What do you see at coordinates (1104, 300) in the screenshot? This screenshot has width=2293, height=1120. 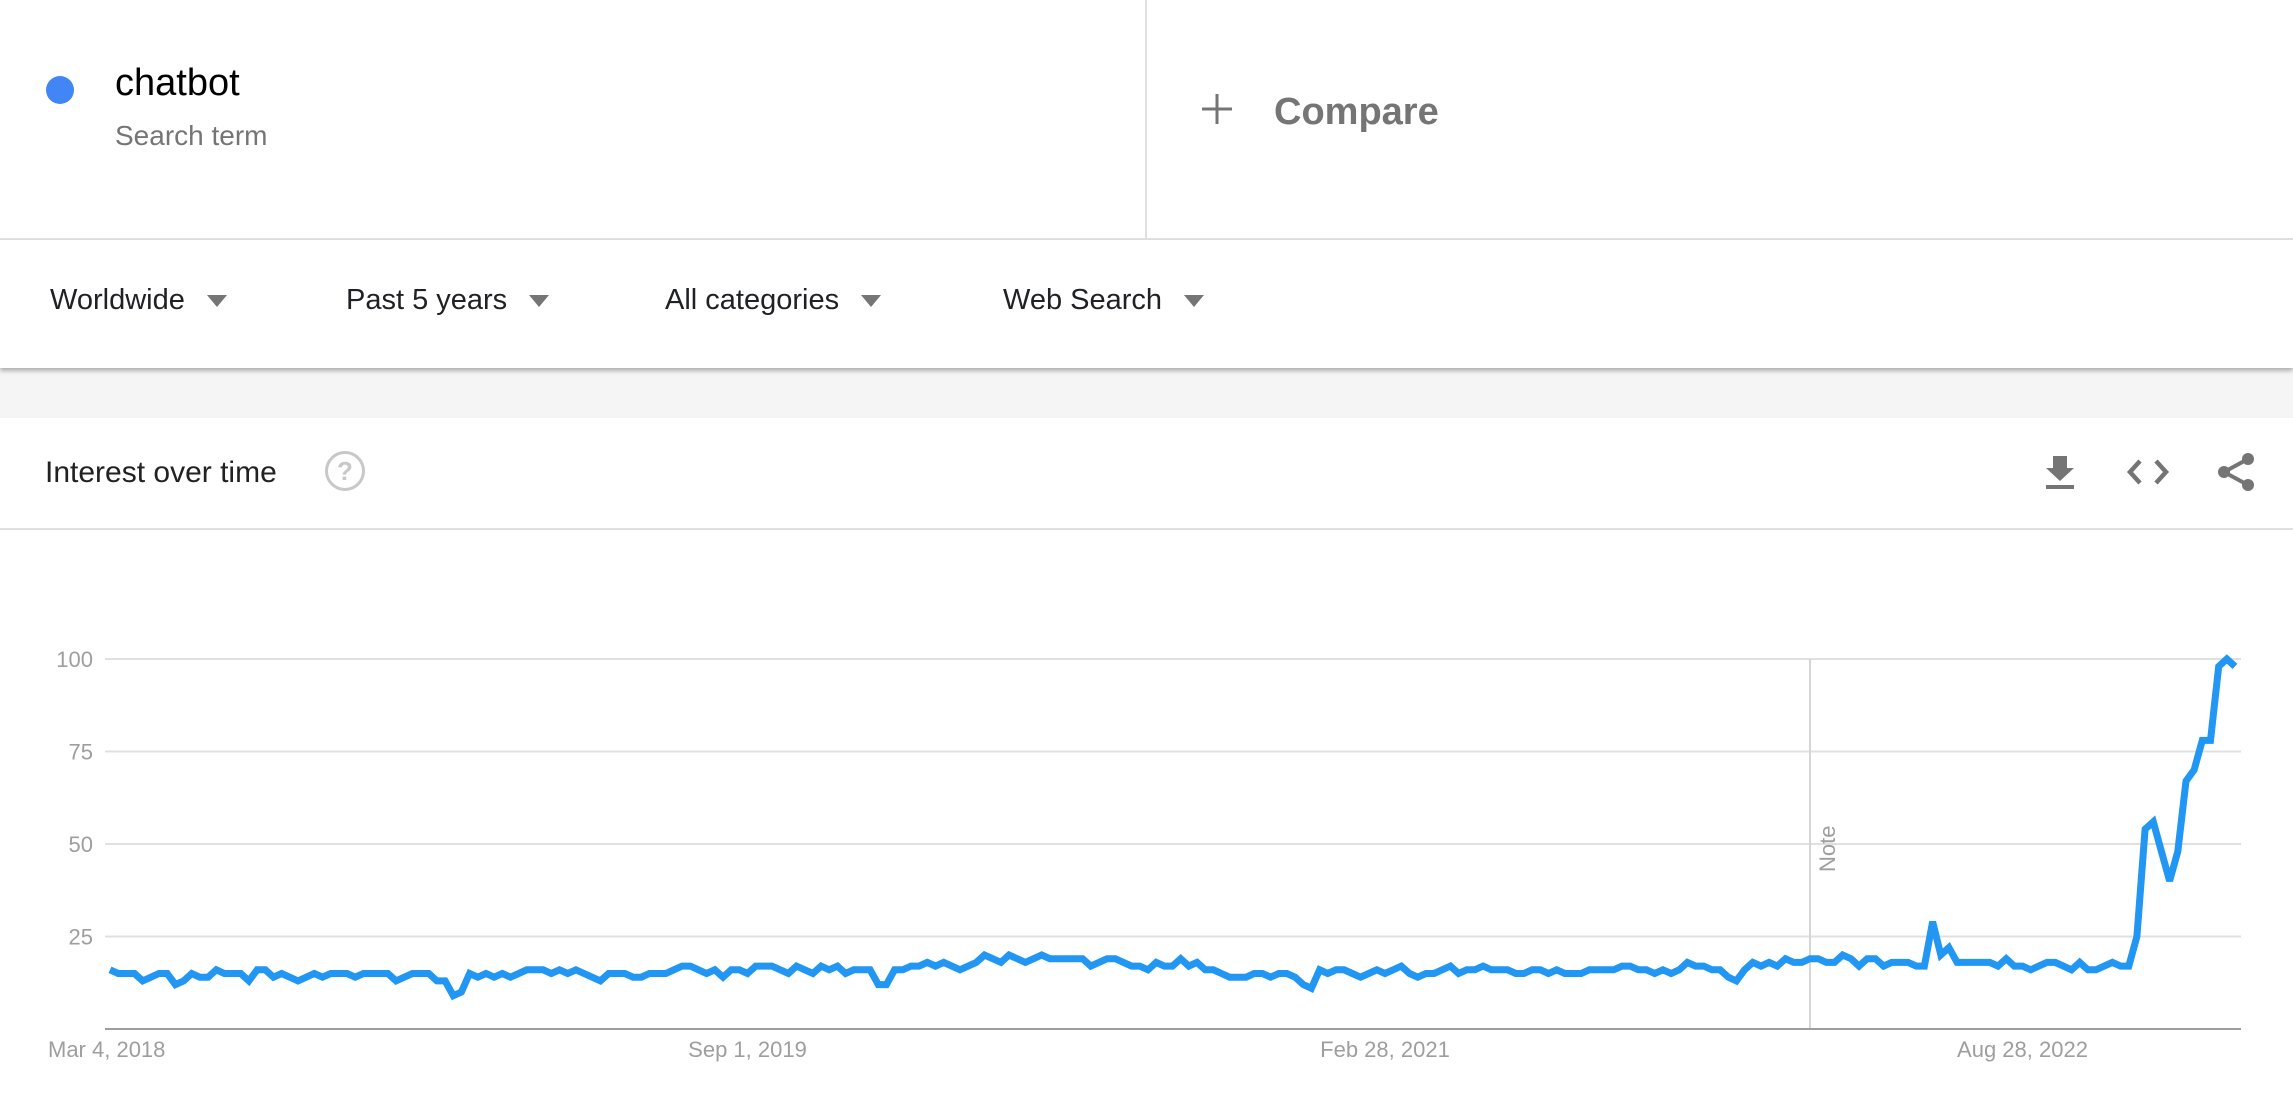 I see `filter-search-type-dropdown: Web Search` at bounding box center [1104, 300].